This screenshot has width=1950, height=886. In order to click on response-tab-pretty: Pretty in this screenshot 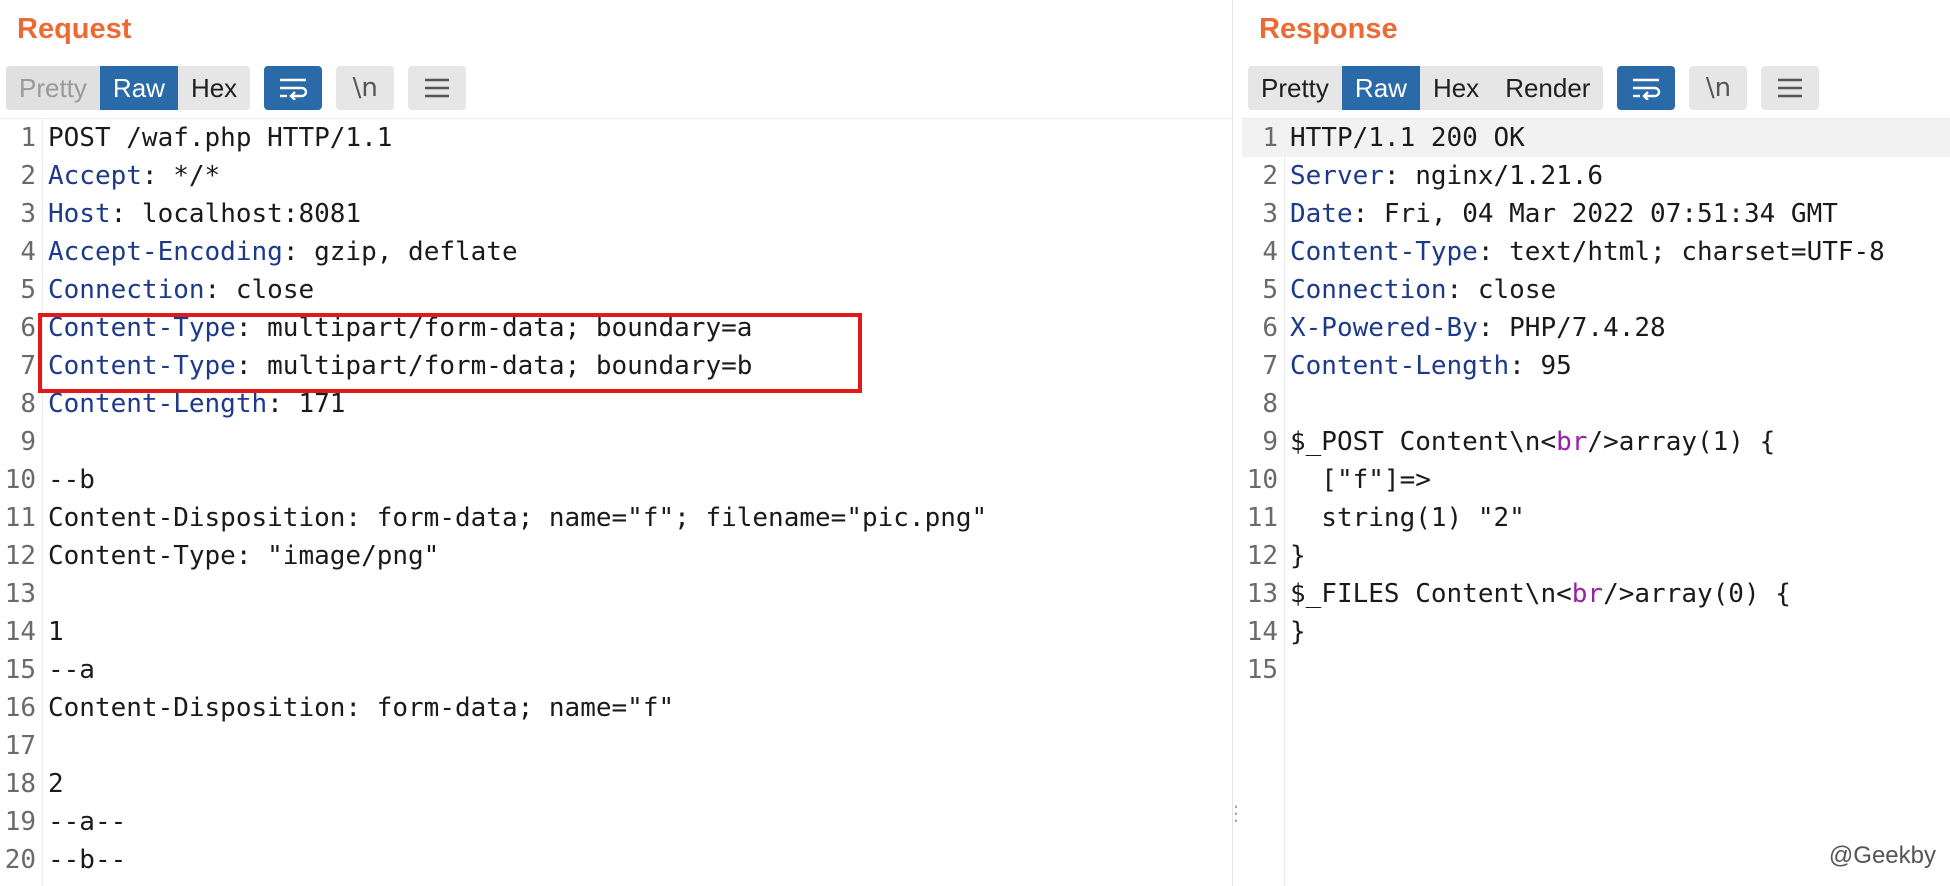, I will do `click(1295, 88)`.